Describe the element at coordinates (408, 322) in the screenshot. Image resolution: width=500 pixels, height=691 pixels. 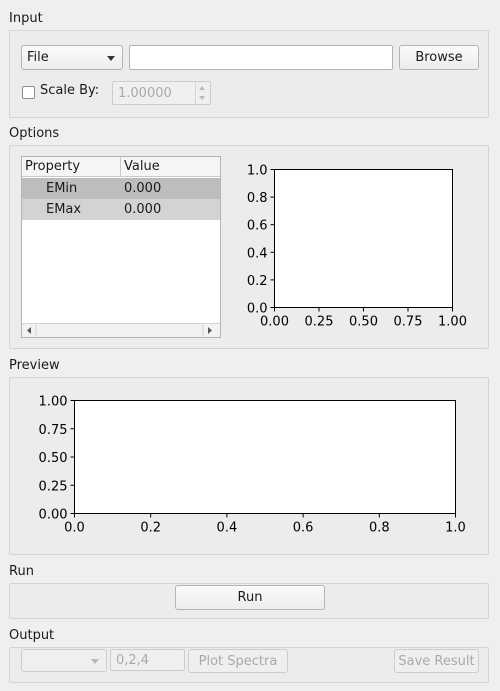
I see `x-tick-label: 0.75` at that location.